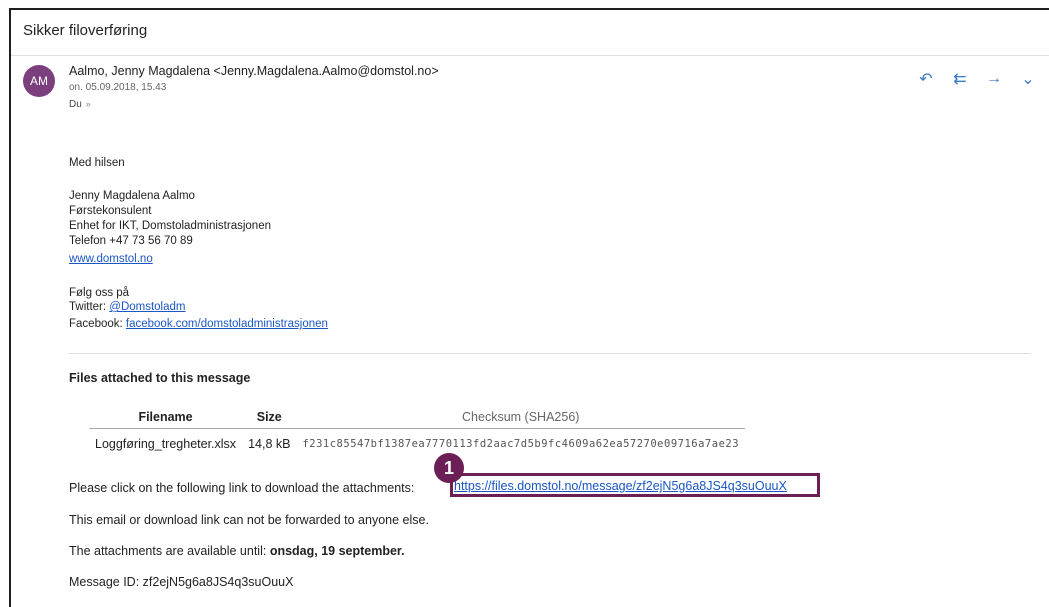 Image resolution: width=1049 pixels, height=607 pixels. Describe the element at coordinates (110, 211) in the screenshot. I see `signature-title: Førstekonsulent` at that location.